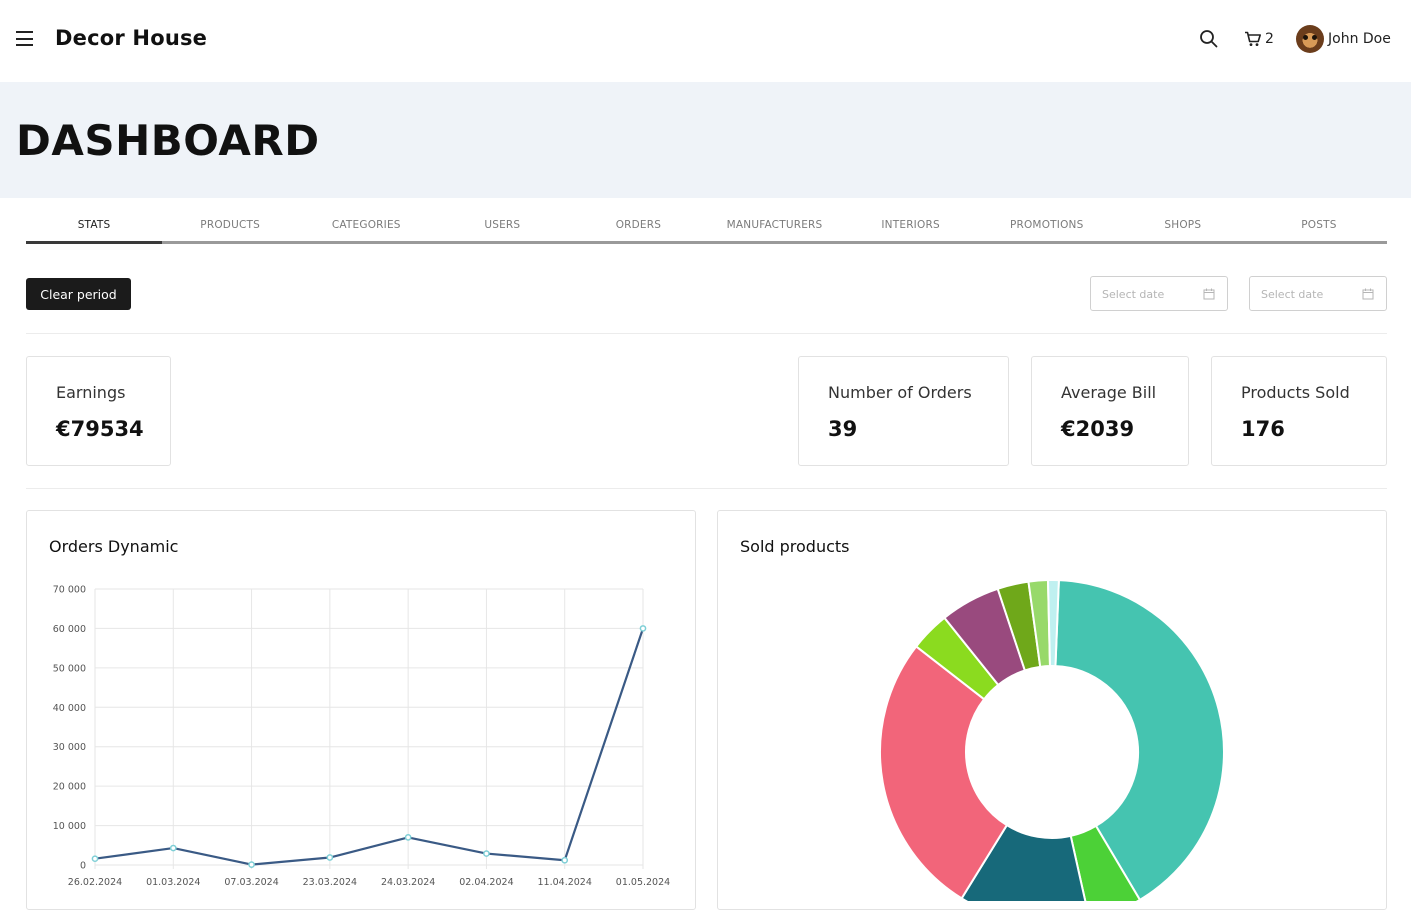  Describe the element at coordinates (1253, 38) in the screenshot. I see `cart-icon` at that location.